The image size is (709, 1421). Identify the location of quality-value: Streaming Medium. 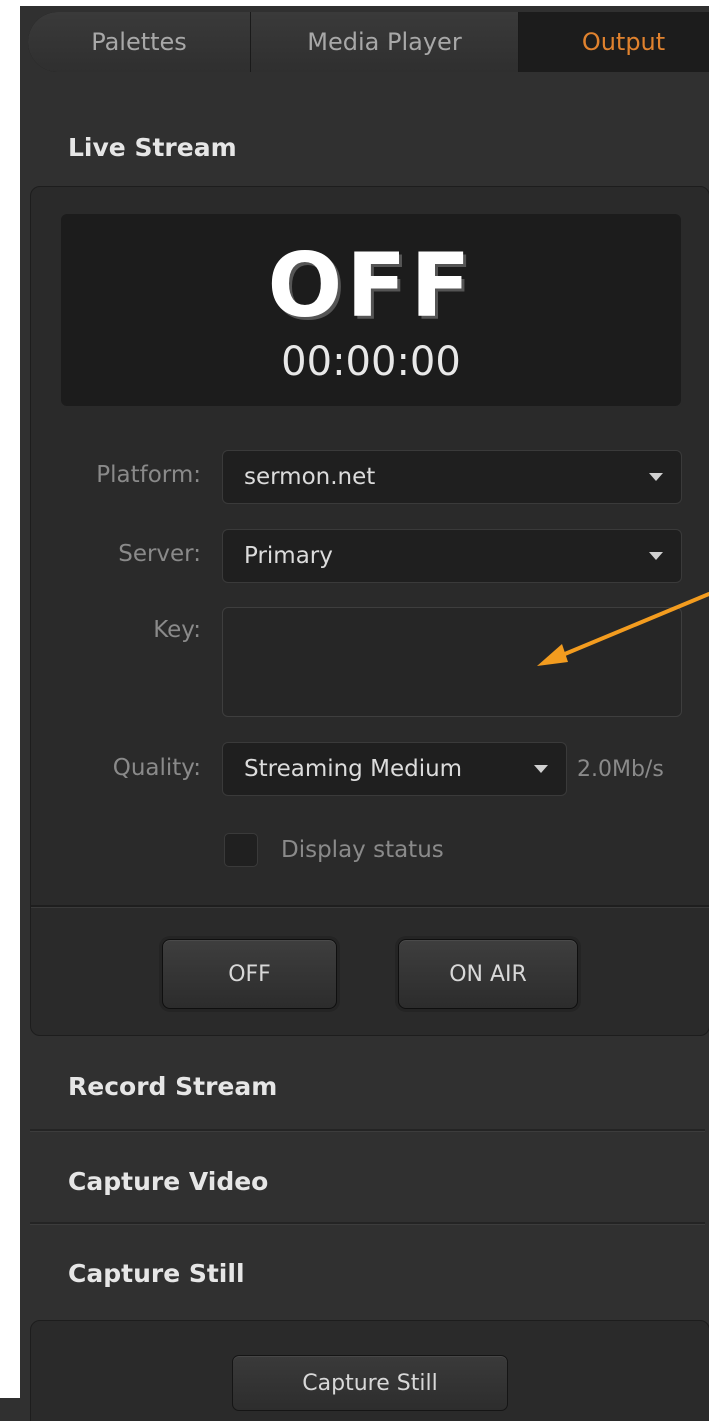
(353, 769).